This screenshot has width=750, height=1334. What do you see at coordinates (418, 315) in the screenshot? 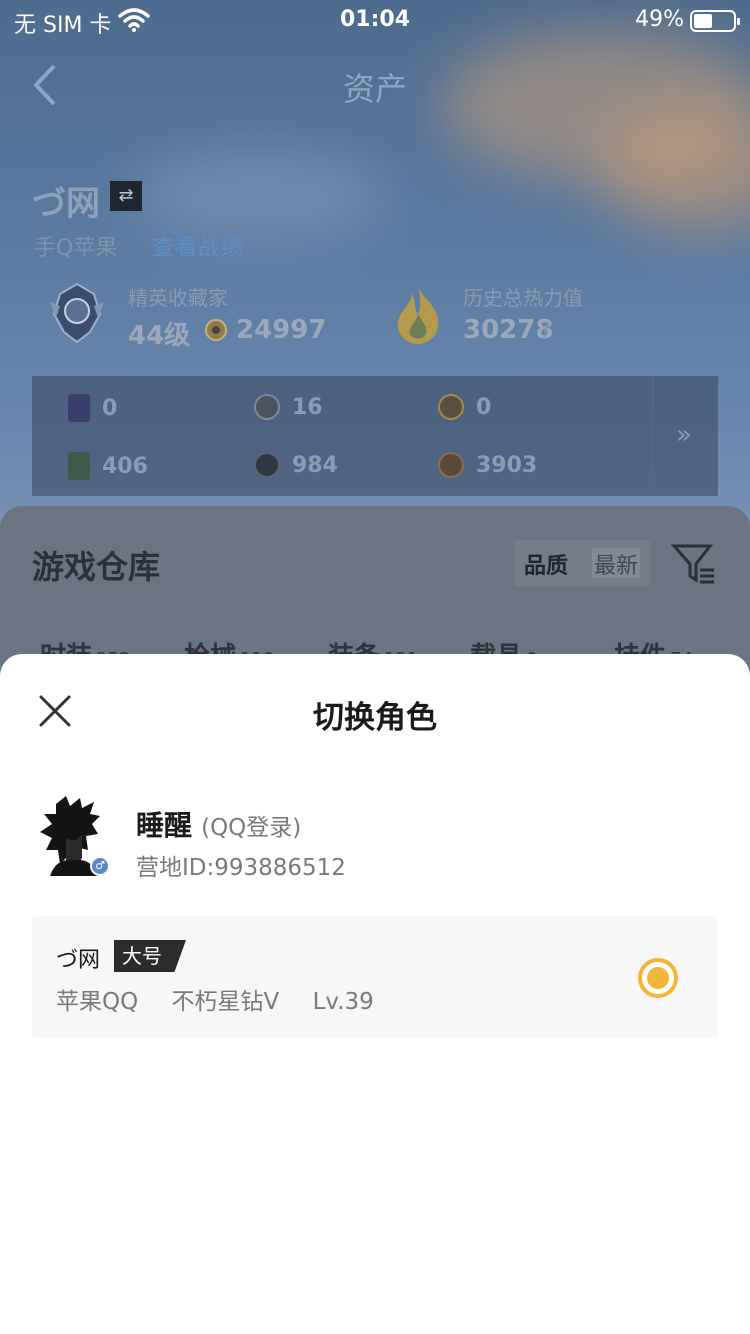
I see `flame-icon` at bounding box center [418, 315].